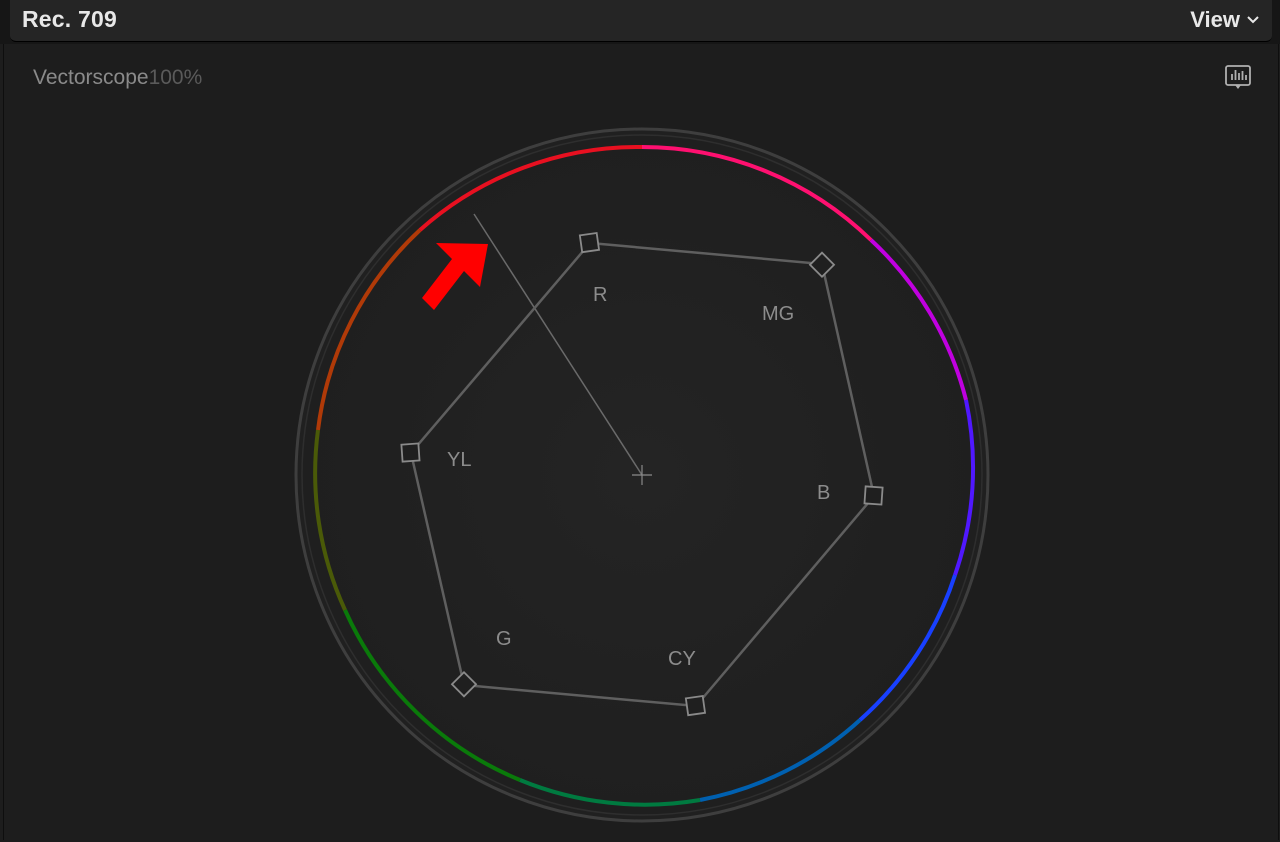 This screenshot has width=1280, height=842. What do you see at coordinates (459, 460) in the screenshot?
I see `target-label-yl: YL` at bounding box center [459, 460].